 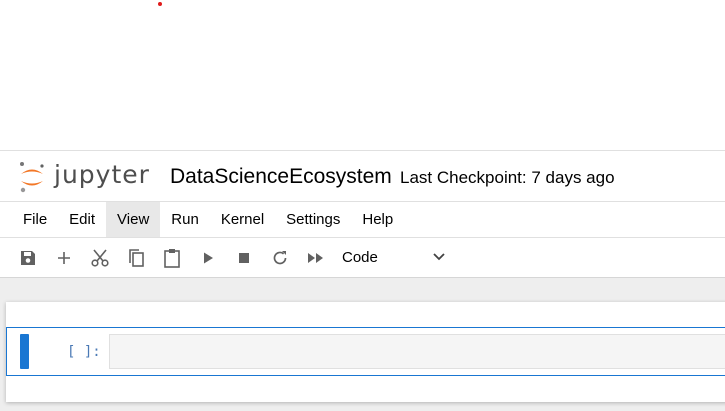 What do you see at coordinates (32, 177) in the screenshot?
I see `jupyter-logo-icon` at bounding box center [32, 177].